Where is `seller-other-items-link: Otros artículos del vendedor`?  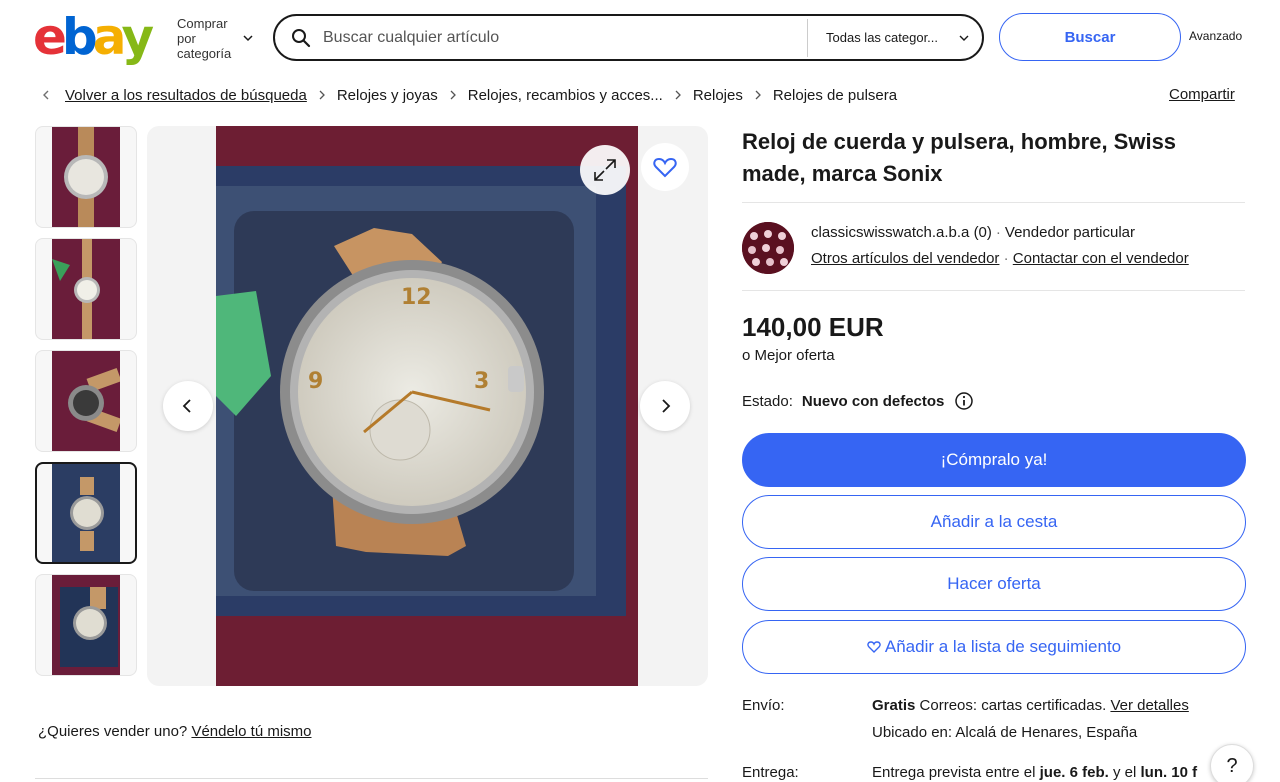
seller-other-items-link: Otros artículos del vendedor is located at coordinates (905, 258).